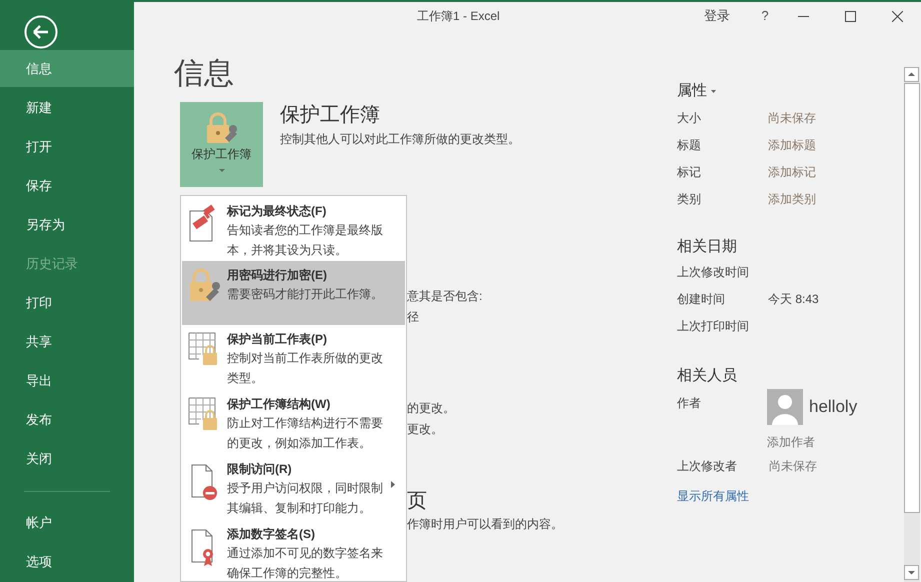  Describe the element at coordinates (413, 317) in the screenshot. I see `body-text: 径` at that location.